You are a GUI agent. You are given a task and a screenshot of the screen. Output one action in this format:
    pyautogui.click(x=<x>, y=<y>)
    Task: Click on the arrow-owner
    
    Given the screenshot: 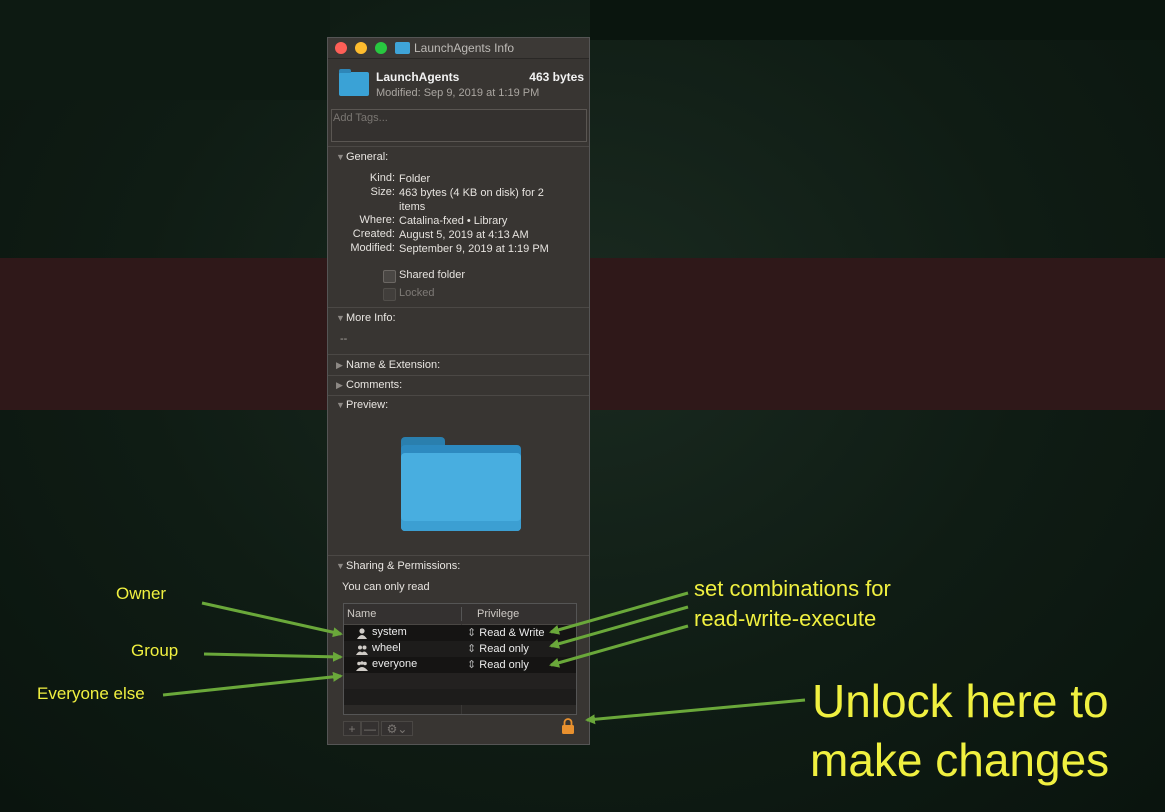 What is the action you would take?
    pyautogui.click(x=272, y=619)
    